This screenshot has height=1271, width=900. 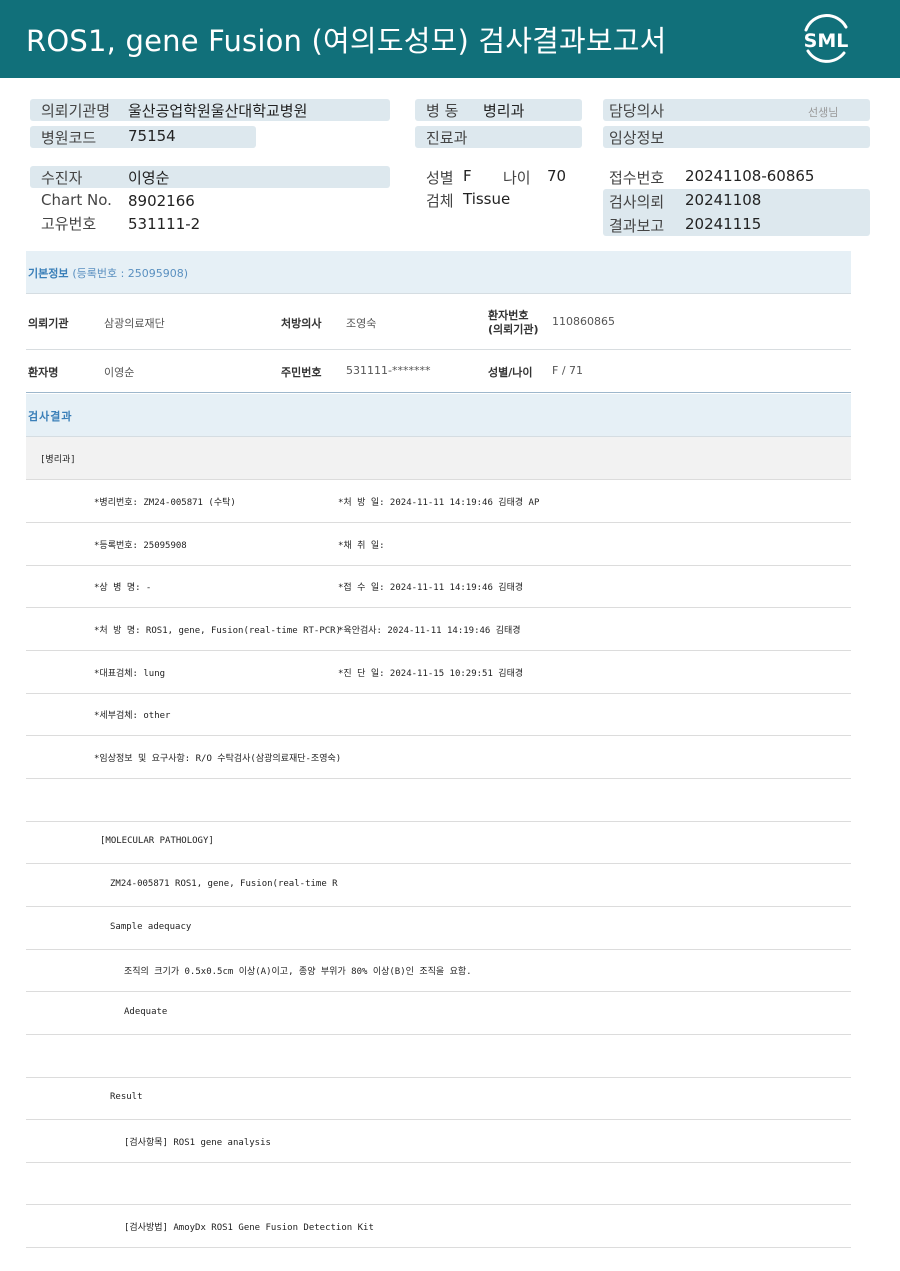 I want to click on results-dept-row: [병리과], so click(x=438, y=458).